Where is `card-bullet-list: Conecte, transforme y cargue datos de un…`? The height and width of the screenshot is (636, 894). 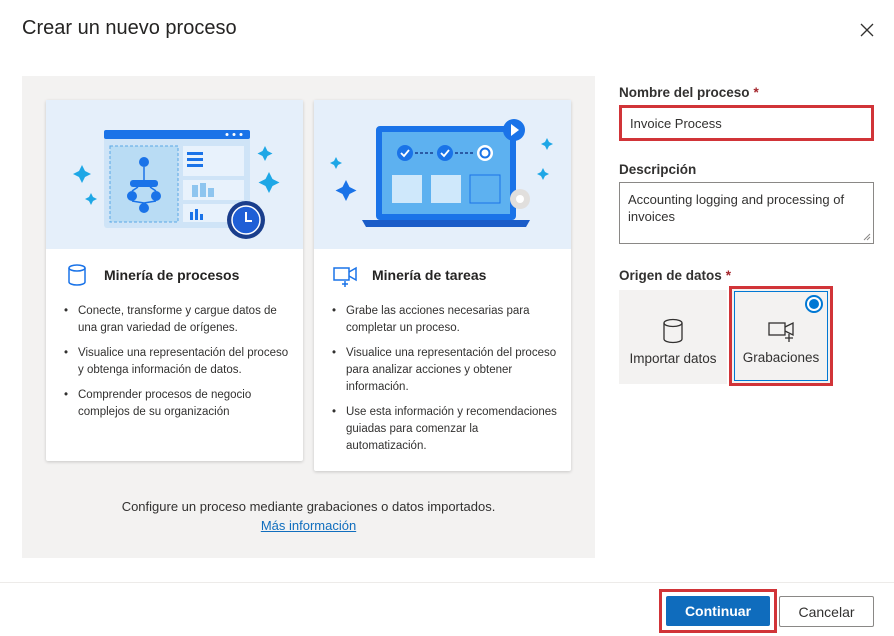 card-bullet-list: Conecte, transforme y cargue datos de un… is located at coordinates (174, 355).